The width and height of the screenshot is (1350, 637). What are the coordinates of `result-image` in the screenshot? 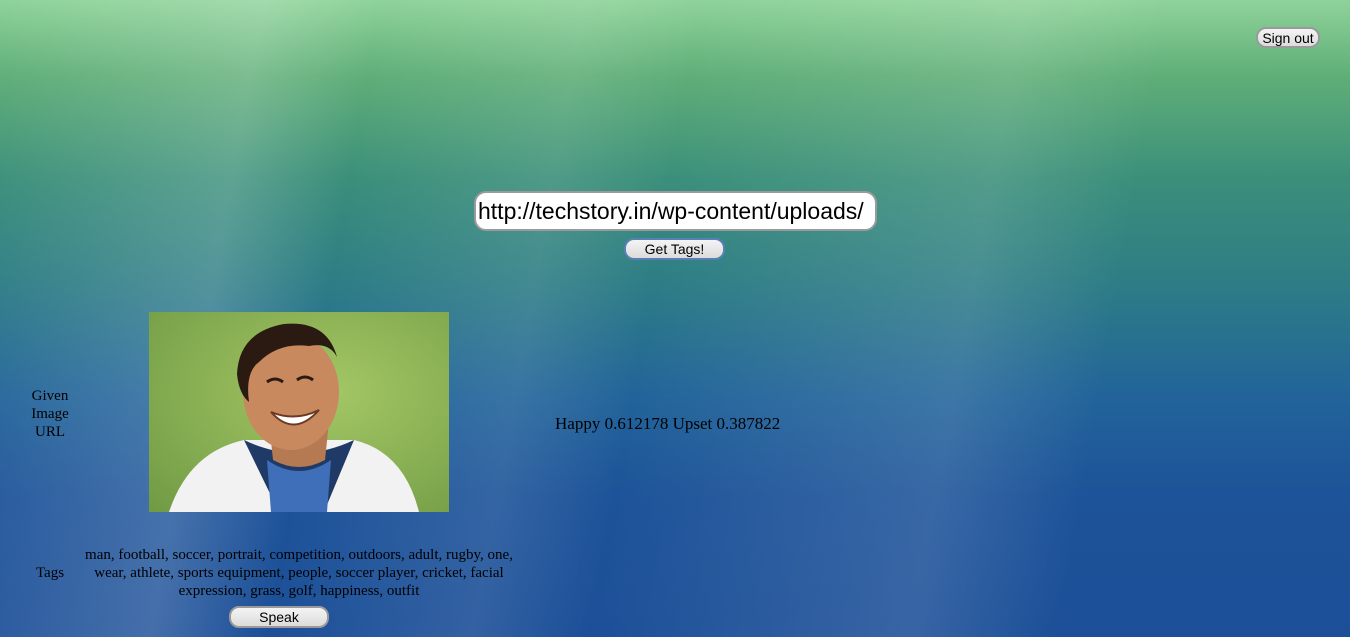 It's located at (299, 412).